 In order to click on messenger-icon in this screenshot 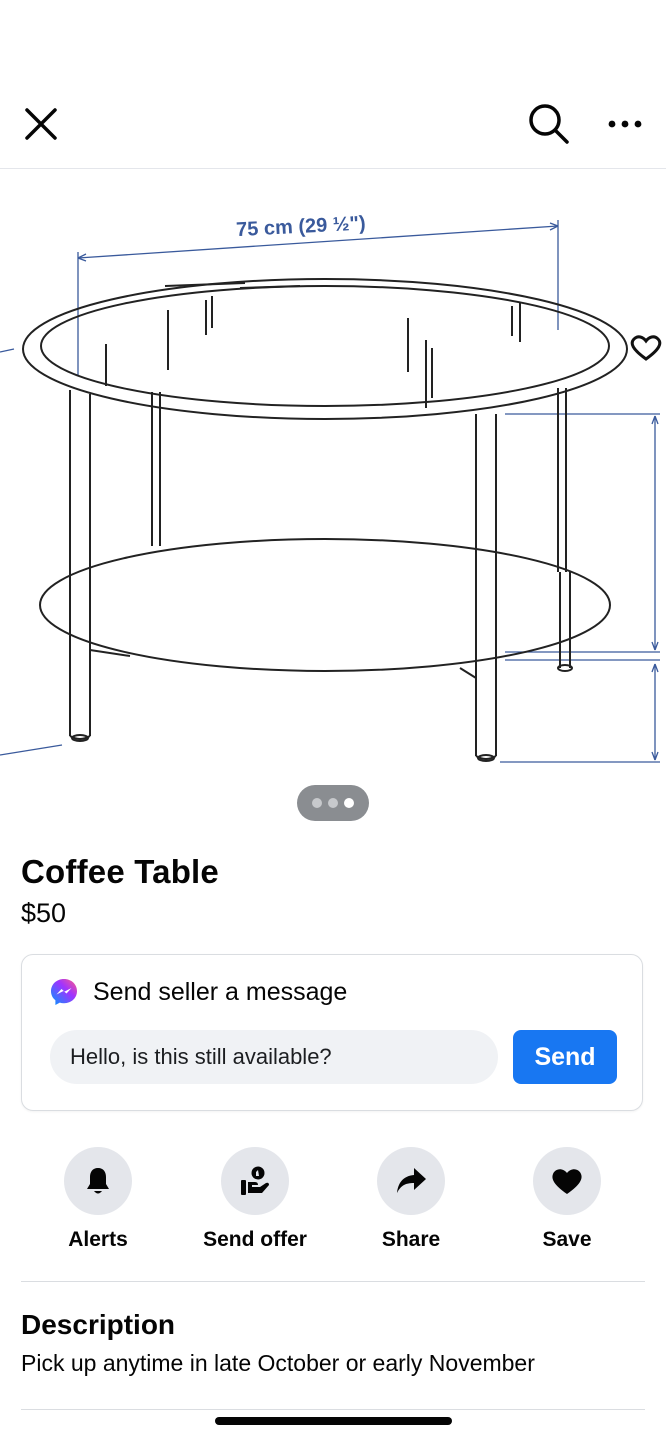, I will do `click(64, 992)`.